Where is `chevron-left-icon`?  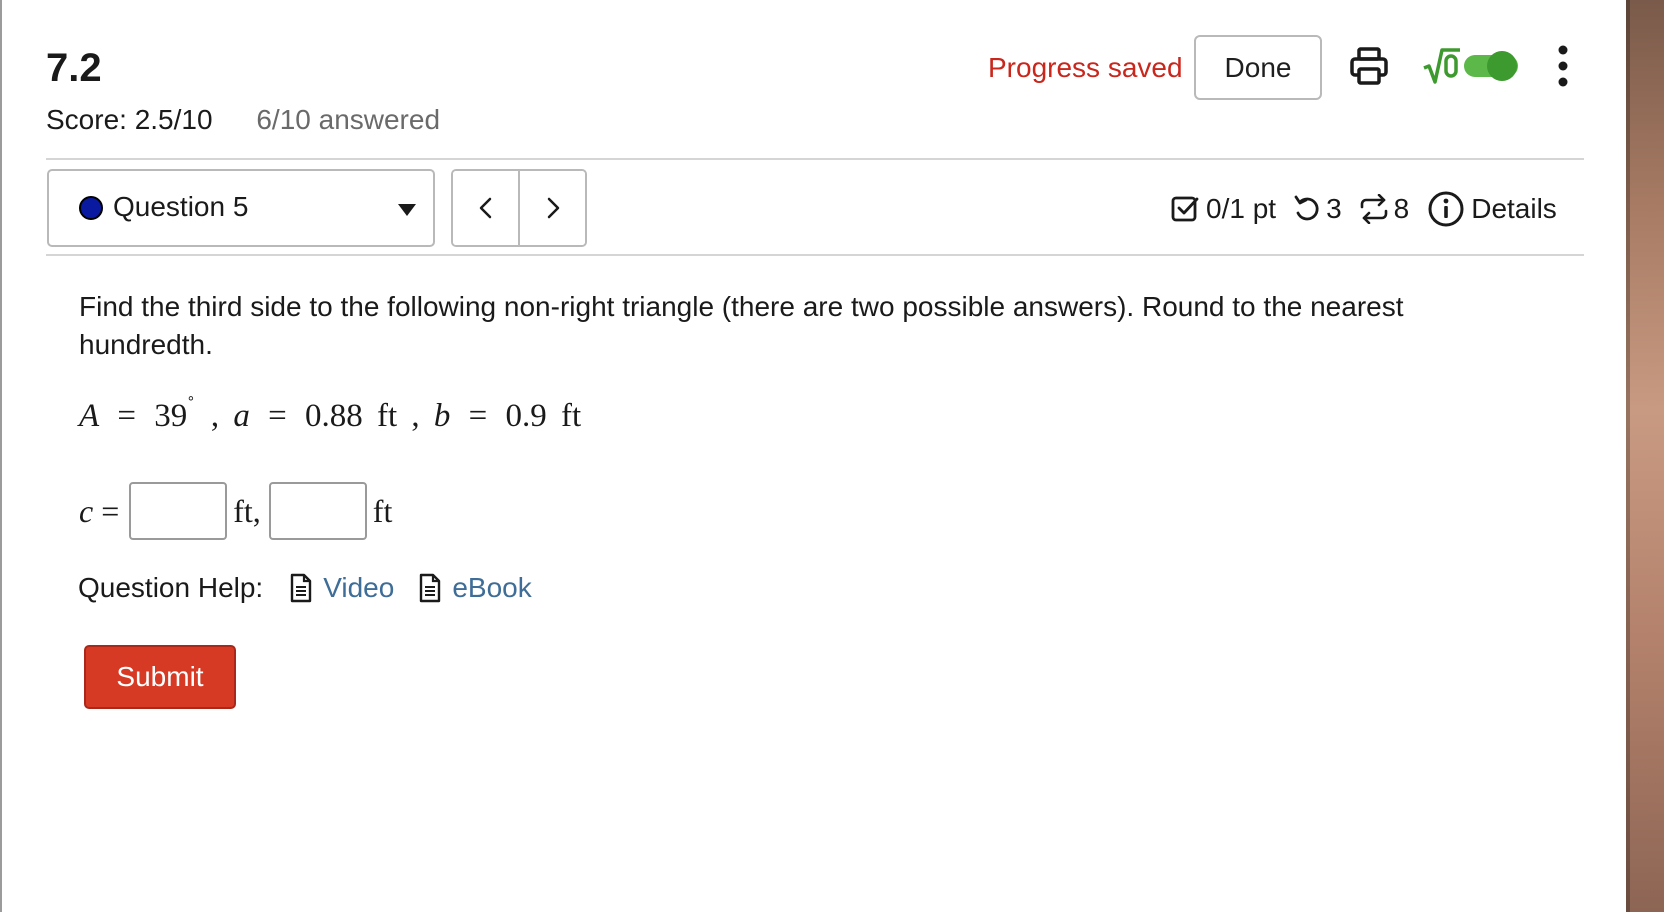 chevron-left-icon is located at coordinates (485, 208).